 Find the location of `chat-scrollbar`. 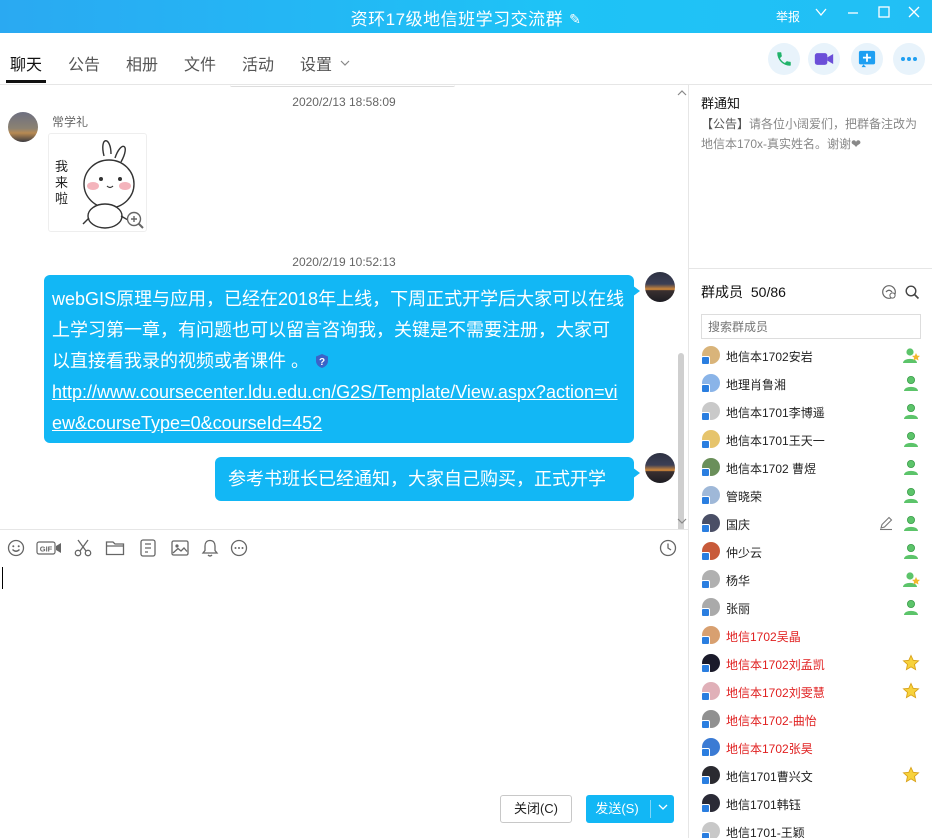

chat-scrollbar is located at coordinates (681, 441).